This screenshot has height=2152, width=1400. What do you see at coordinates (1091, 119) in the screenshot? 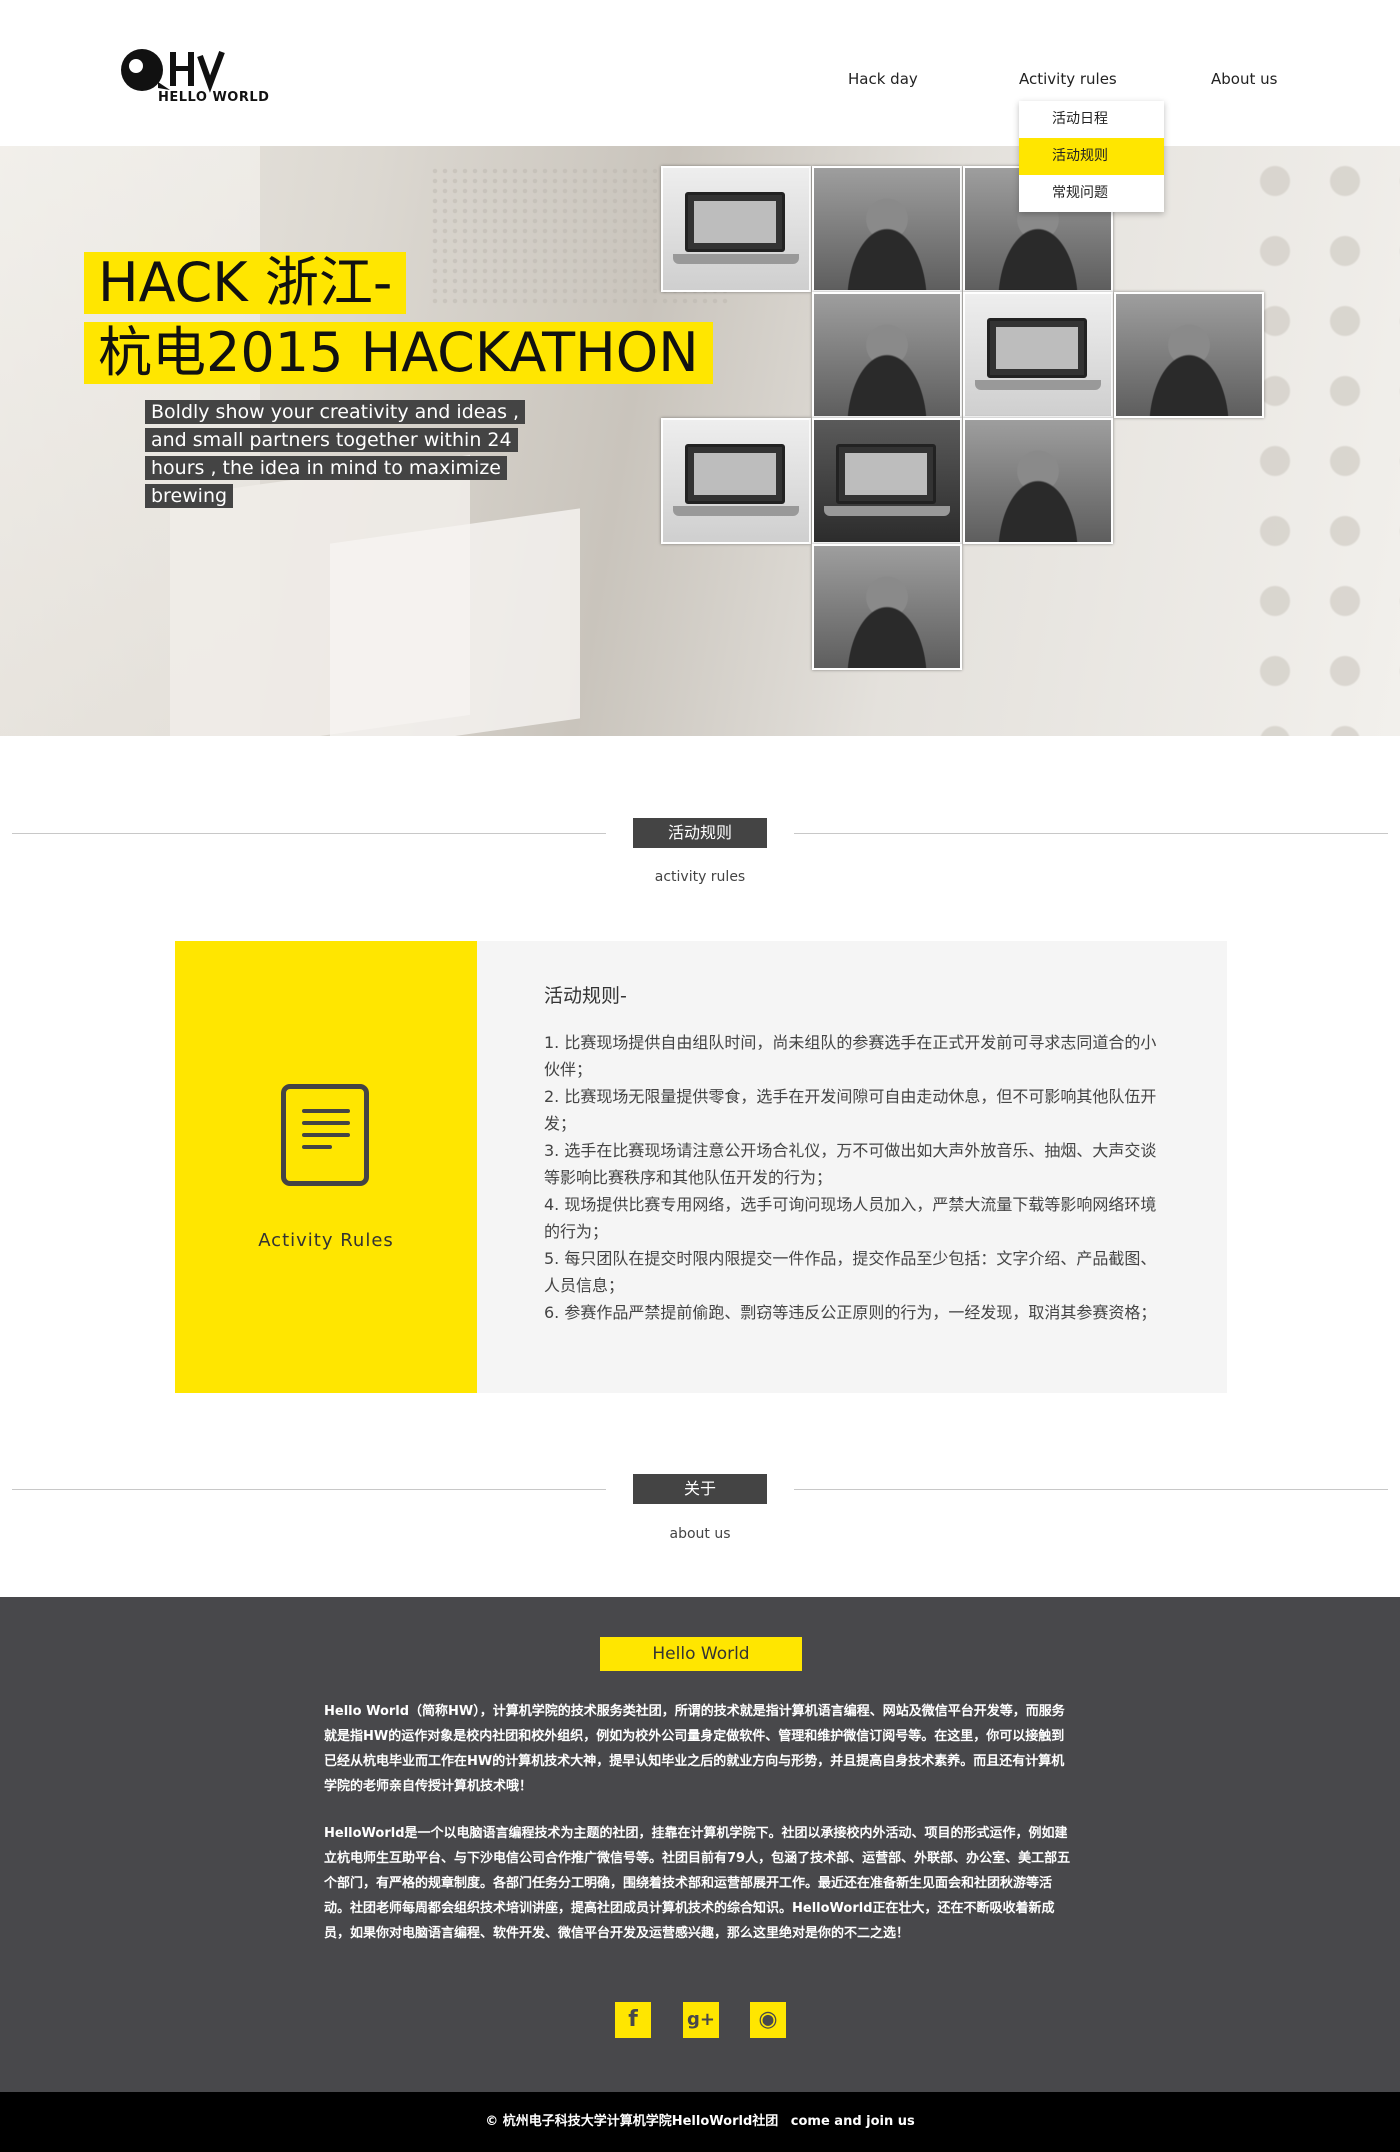
I see `dropdown-item-schedule: 活动日程` at bounding box center [1091, 119].